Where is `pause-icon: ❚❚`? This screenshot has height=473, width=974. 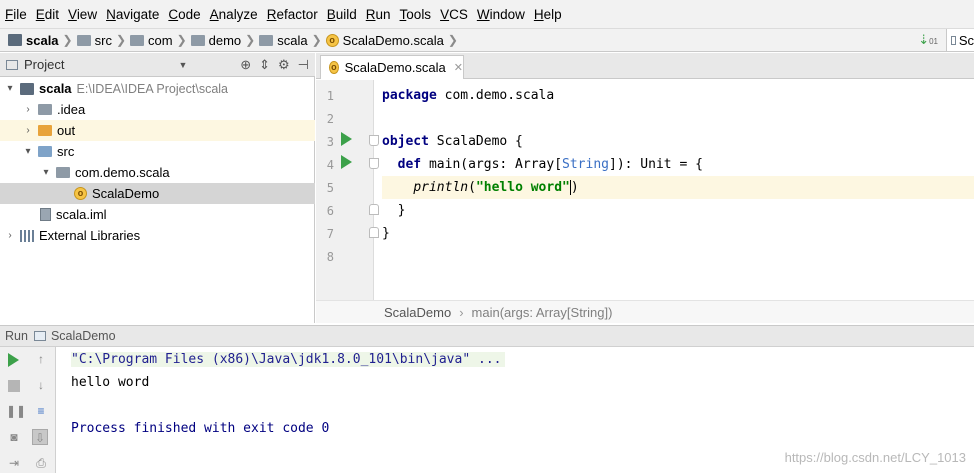 pause-icon: ❚❚ is located at coordinates (16, 411).